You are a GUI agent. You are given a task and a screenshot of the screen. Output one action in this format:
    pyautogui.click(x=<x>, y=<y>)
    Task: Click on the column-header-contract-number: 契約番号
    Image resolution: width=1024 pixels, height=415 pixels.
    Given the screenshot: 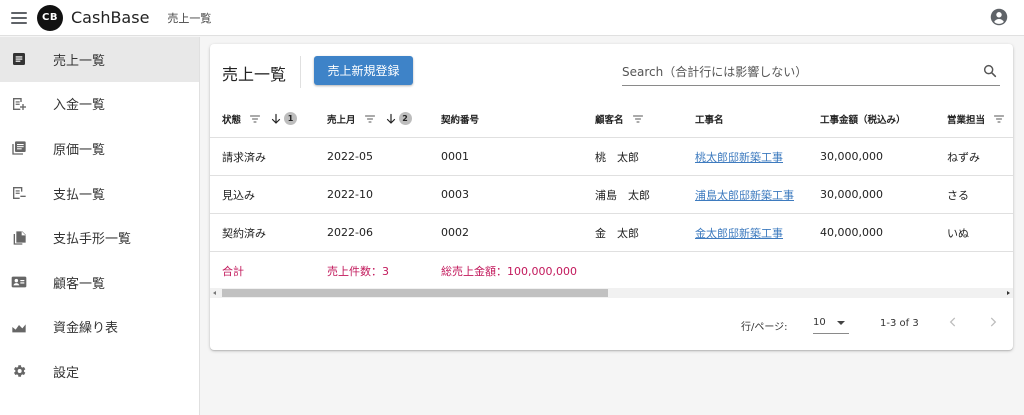 What is the action you would take?
    pyautogui.click(x=460, y=118)
    